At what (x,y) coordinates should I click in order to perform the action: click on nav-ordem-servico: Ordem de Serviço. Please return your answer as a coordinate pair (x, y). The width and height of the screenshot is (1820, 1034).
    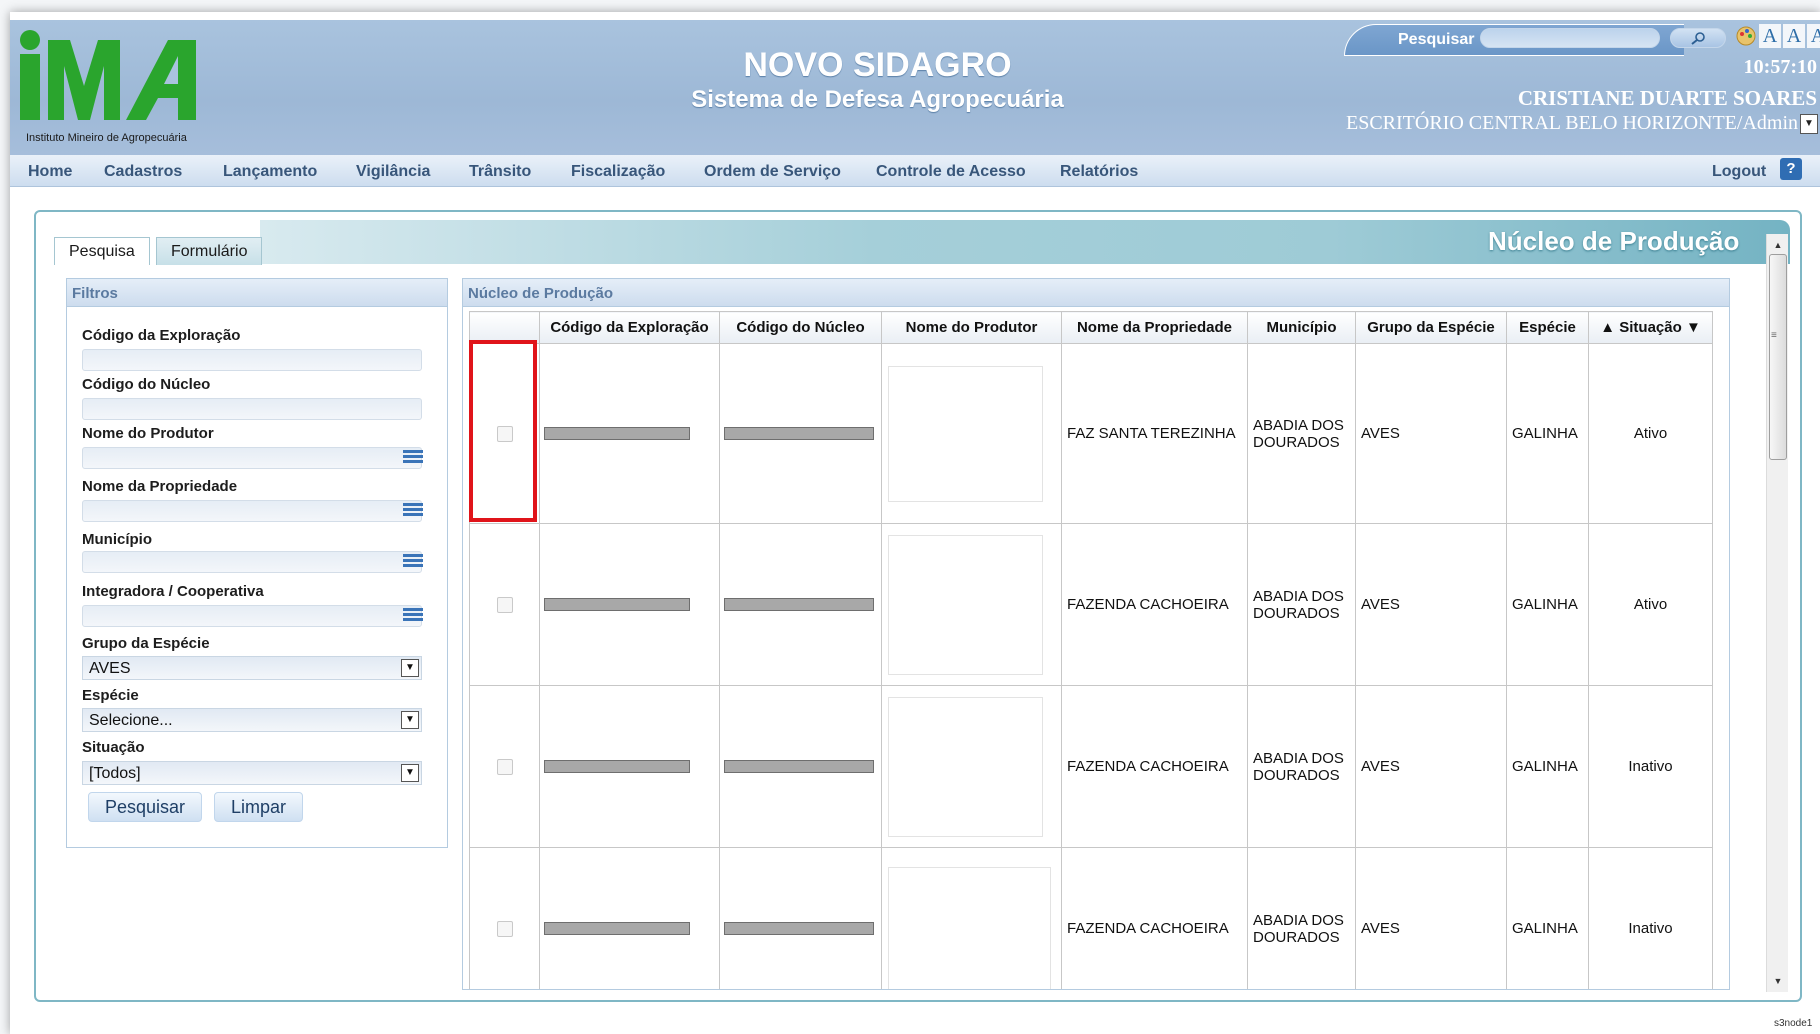
    Looking at the image, I should click on (772, 172).